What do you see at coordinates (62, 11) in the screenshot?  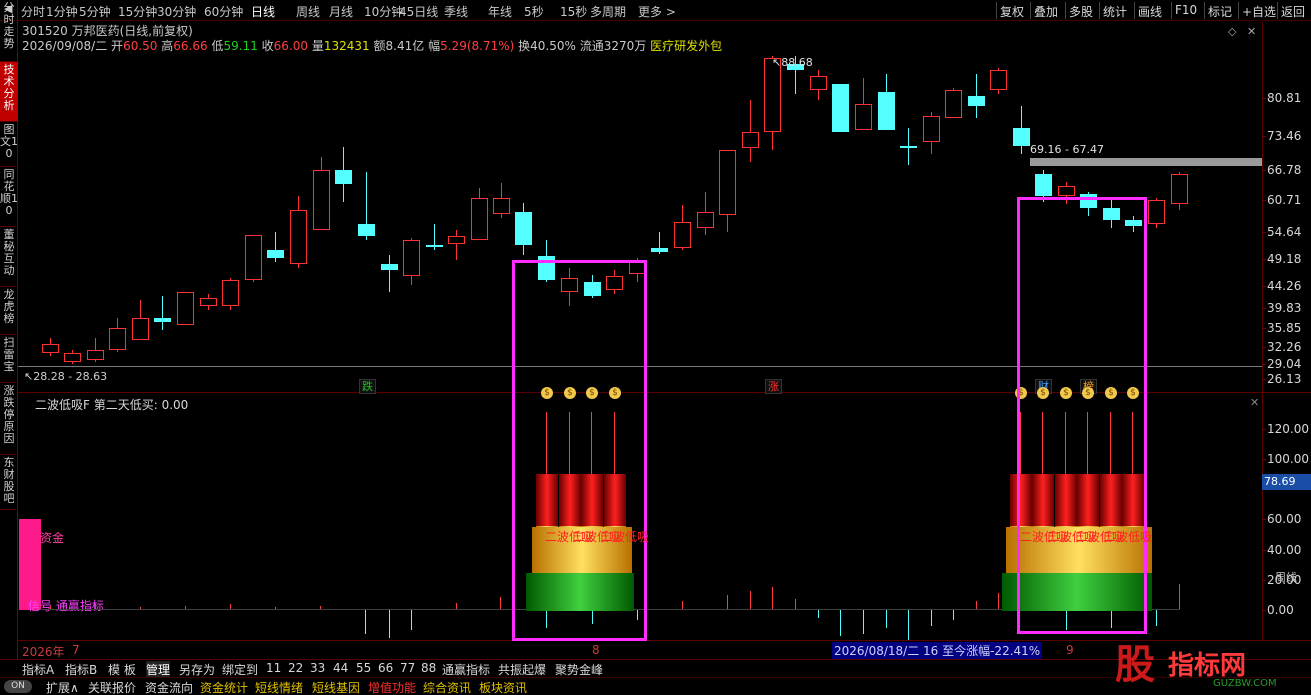 I see `period-tab-1: 1分钟` at bounding box center [62, 11].